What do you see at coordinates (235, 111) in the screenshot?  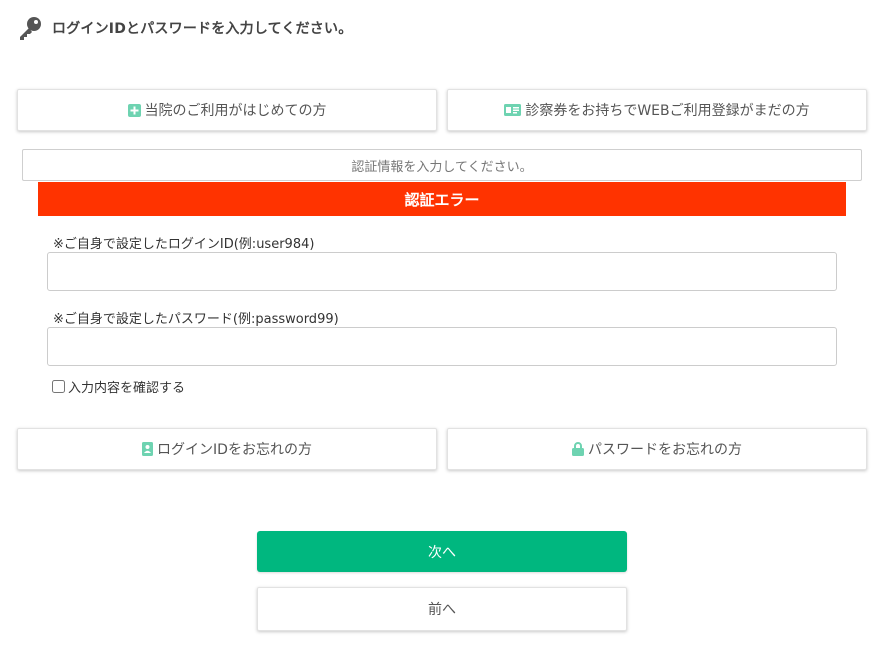 I see `first-visit-label: 当院のご利用がはじめての方` at bounding box center [235, 111].